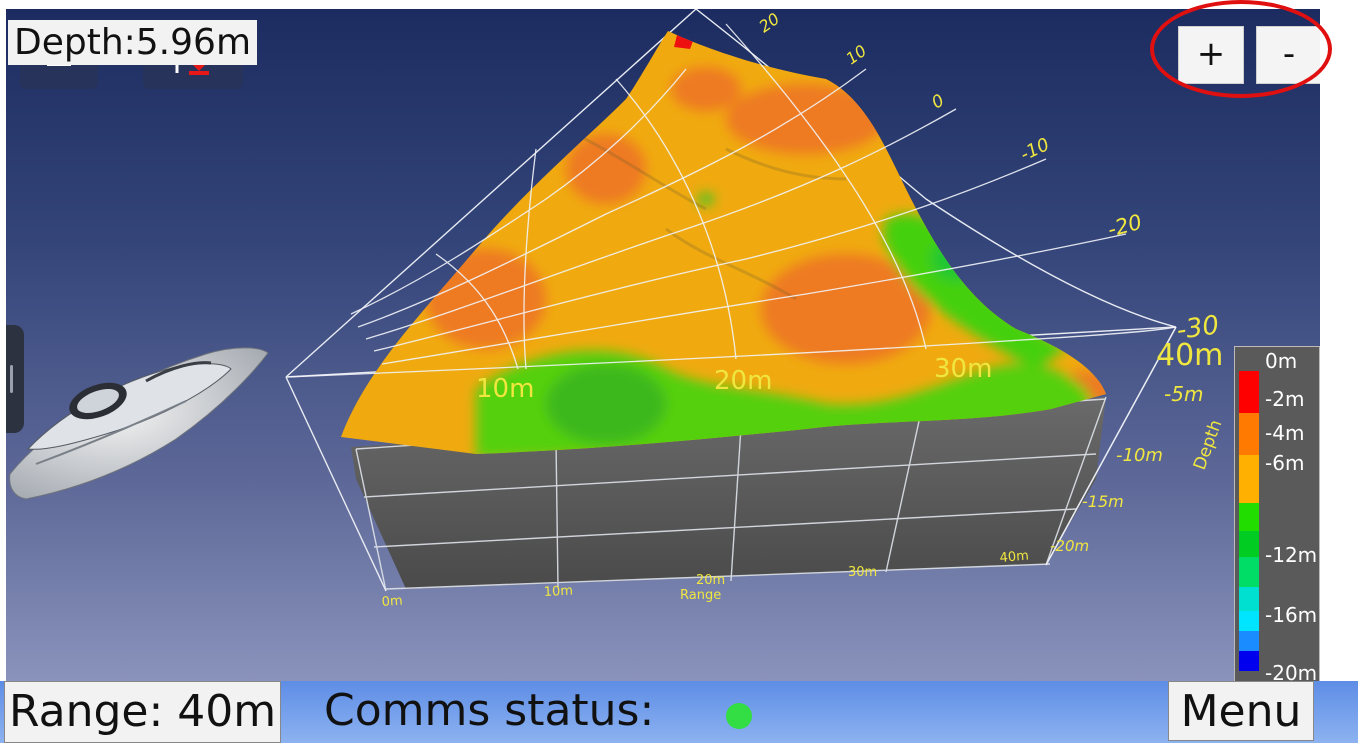 Image resolution: width=1358 pixels, height=743 pixels. I want to click on zoom-highlight-annotation, so click(1241, 49).